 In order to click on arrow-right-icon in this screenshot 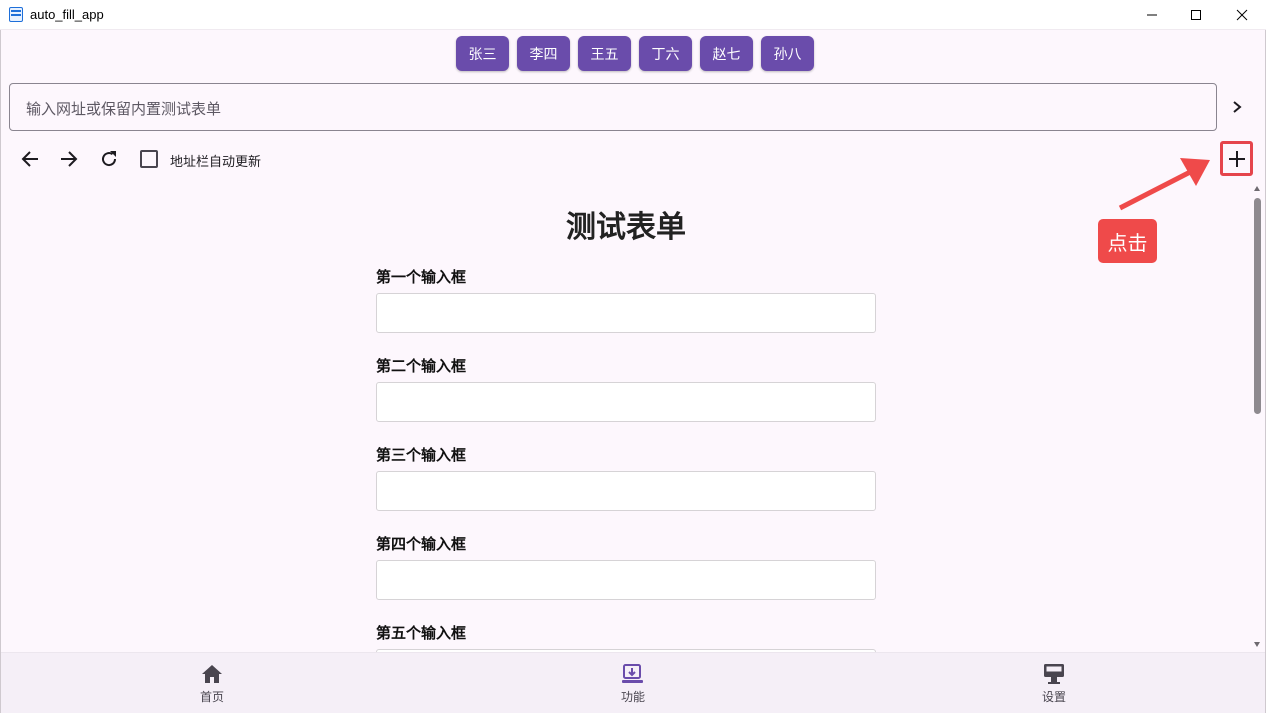, I will do `click(69, 159)`.